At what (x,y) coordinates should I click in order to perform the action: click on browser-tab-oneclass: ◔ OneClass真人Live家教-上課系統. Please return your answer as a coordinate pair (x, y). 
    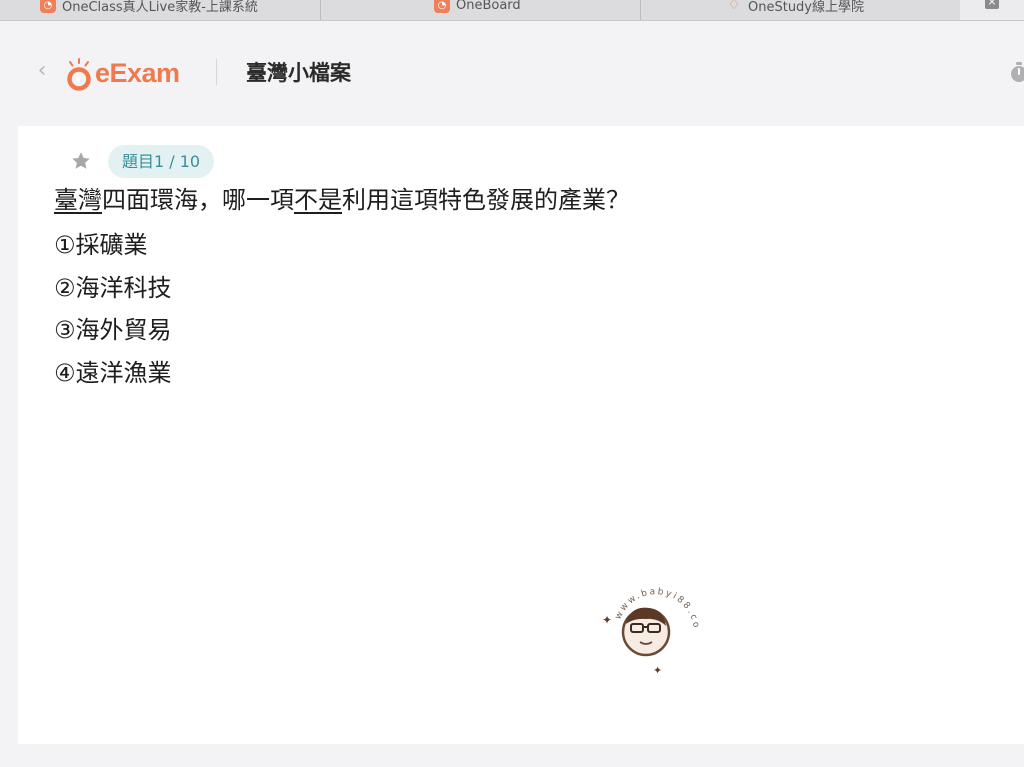
    Looking at the image, I should click on (175, 8).